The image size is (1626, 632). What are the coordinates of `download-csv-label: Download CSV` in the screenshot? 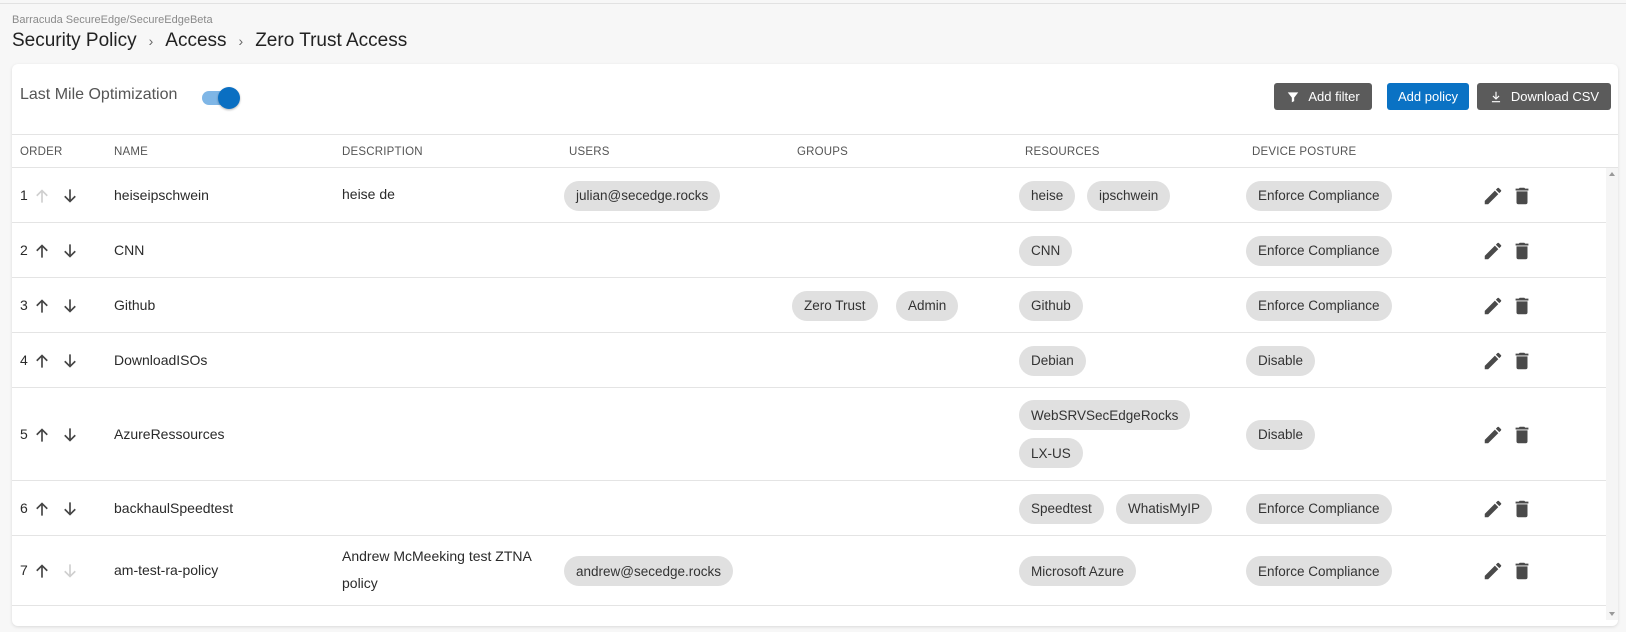 It's located at (1555, 96).